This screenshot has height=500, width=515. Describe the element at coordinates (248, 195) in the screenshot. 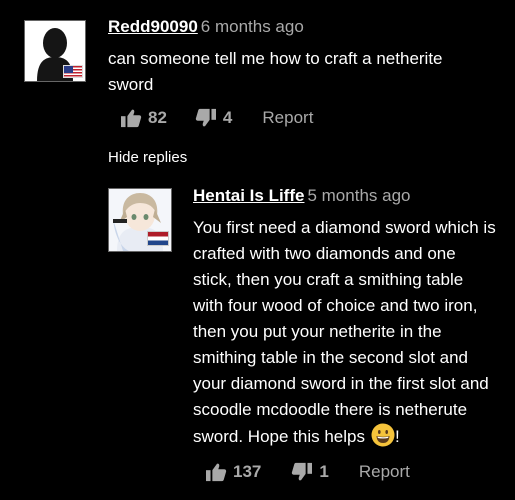

I see `username: Hentai Is Liffe` at that location.